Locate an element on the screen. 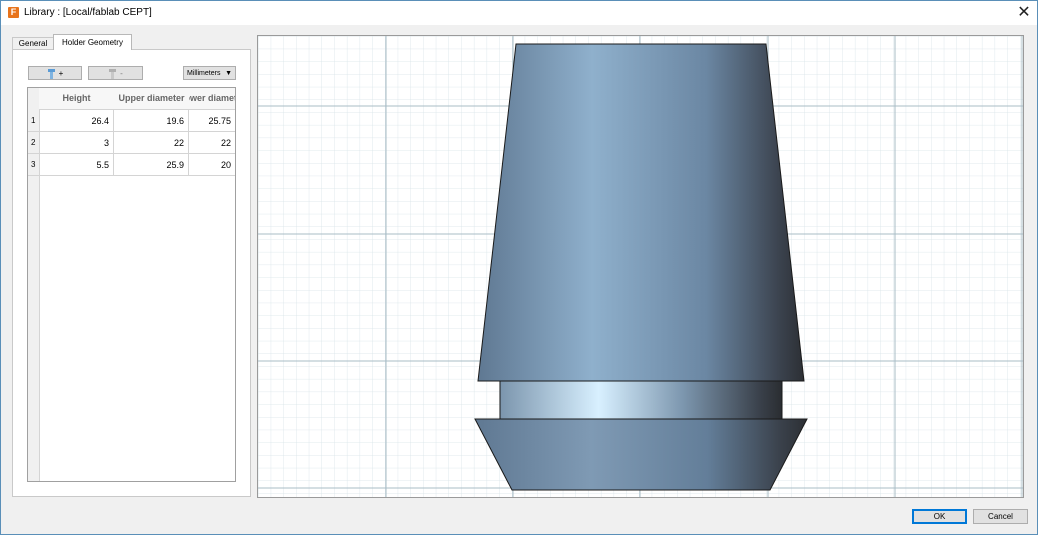  units-select: Millimeters ▼ is located at coordinates (209, 73).